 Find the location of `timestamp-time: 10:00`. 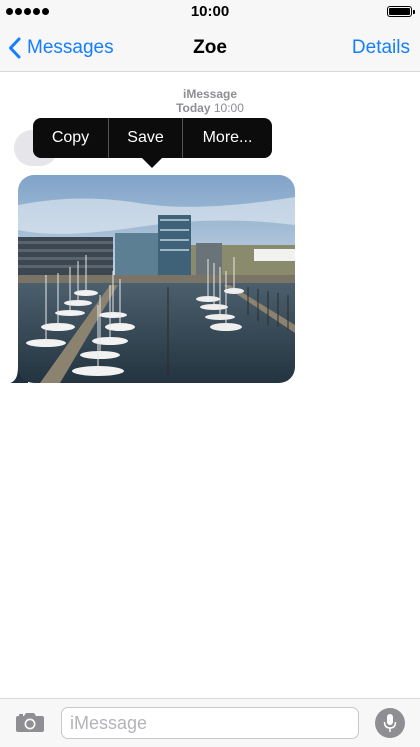

timestamp-time: 10:00 is located at coordinates (228, 108).